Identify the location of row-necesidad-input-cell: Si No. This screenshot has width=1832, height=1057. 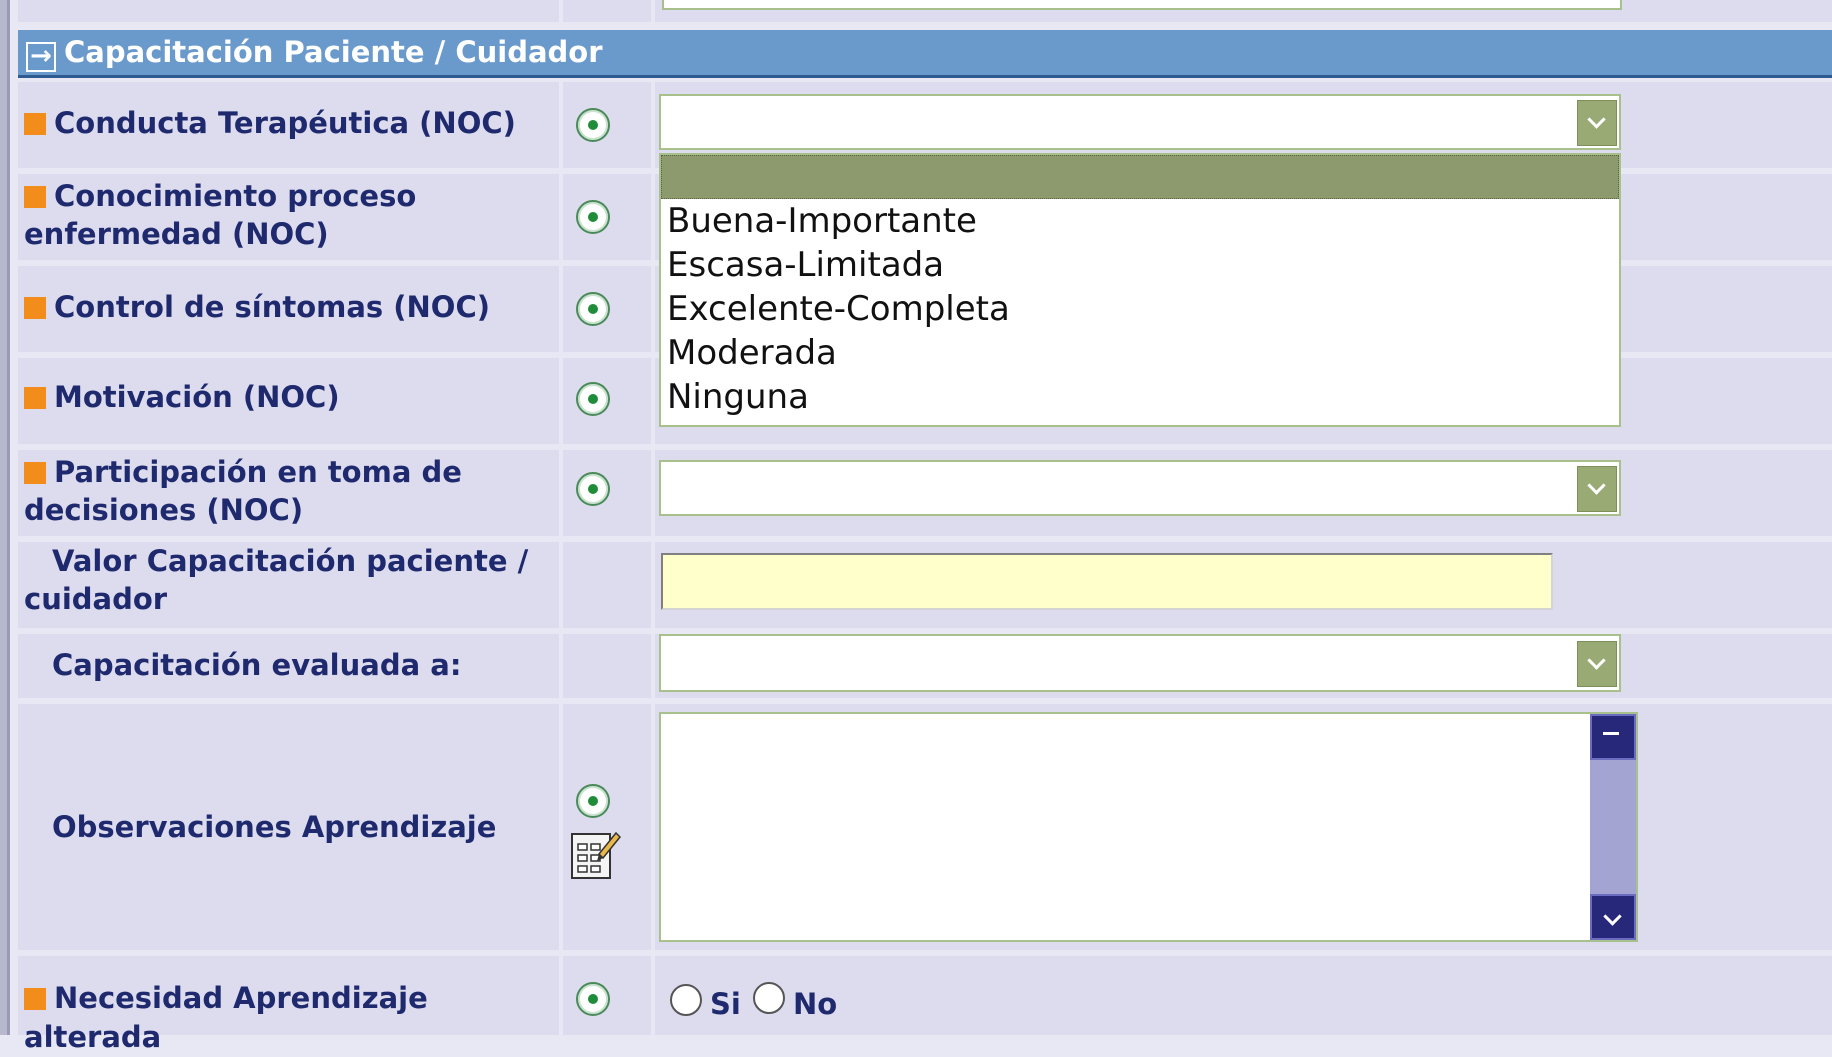
(1243, 995).